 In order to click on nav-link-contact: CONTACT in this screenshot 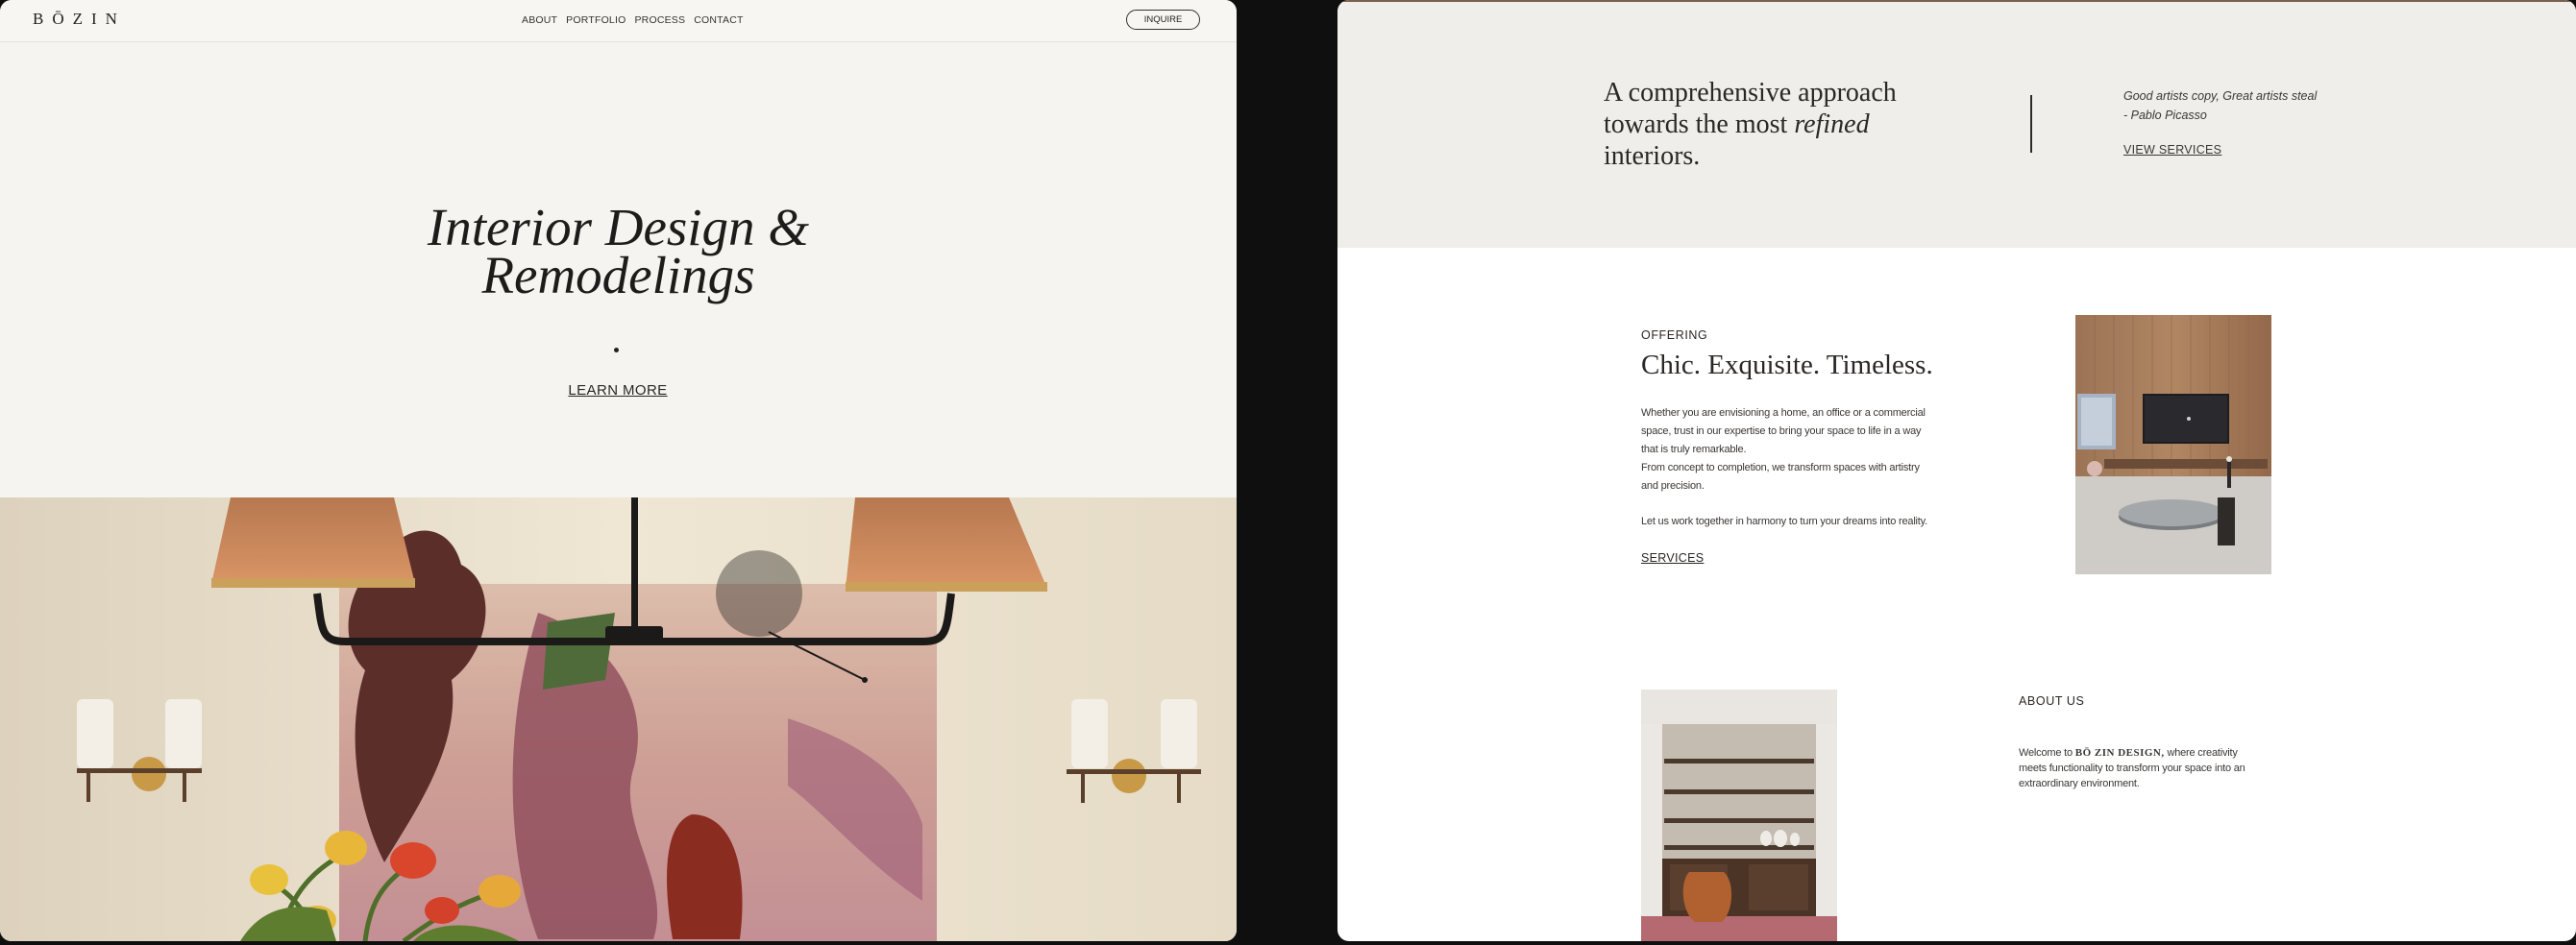, I will do `click(718, 20)`.